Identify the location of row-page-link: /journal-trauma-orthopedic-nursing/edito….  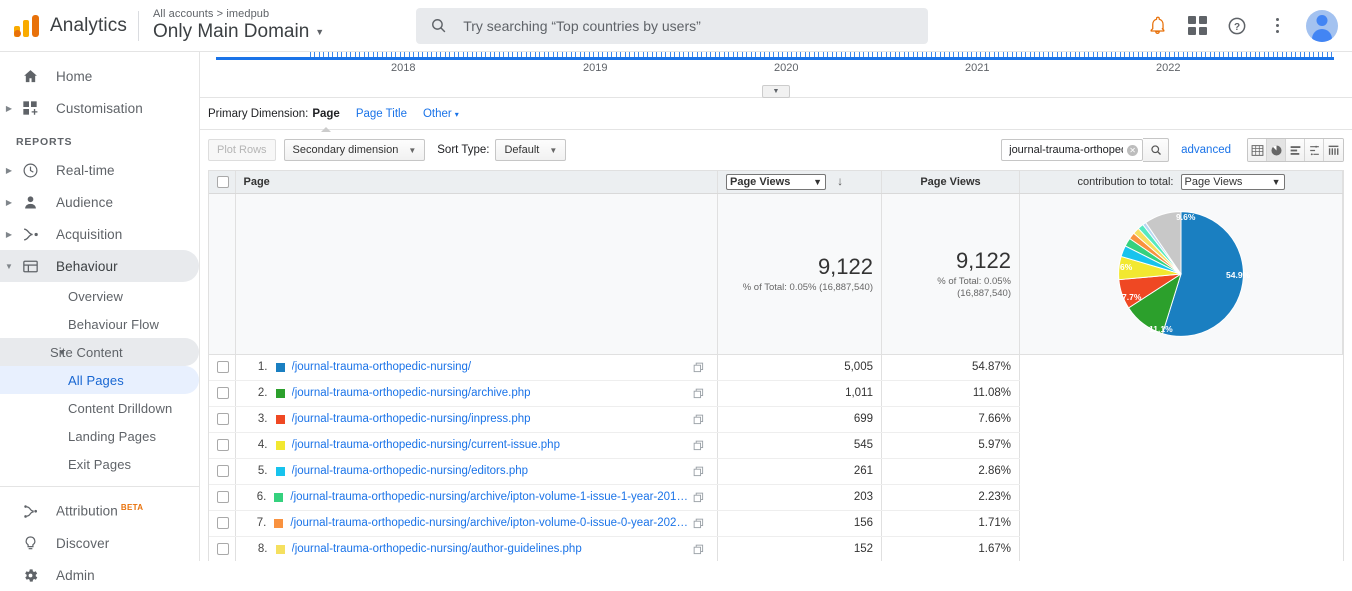
(410, 471).